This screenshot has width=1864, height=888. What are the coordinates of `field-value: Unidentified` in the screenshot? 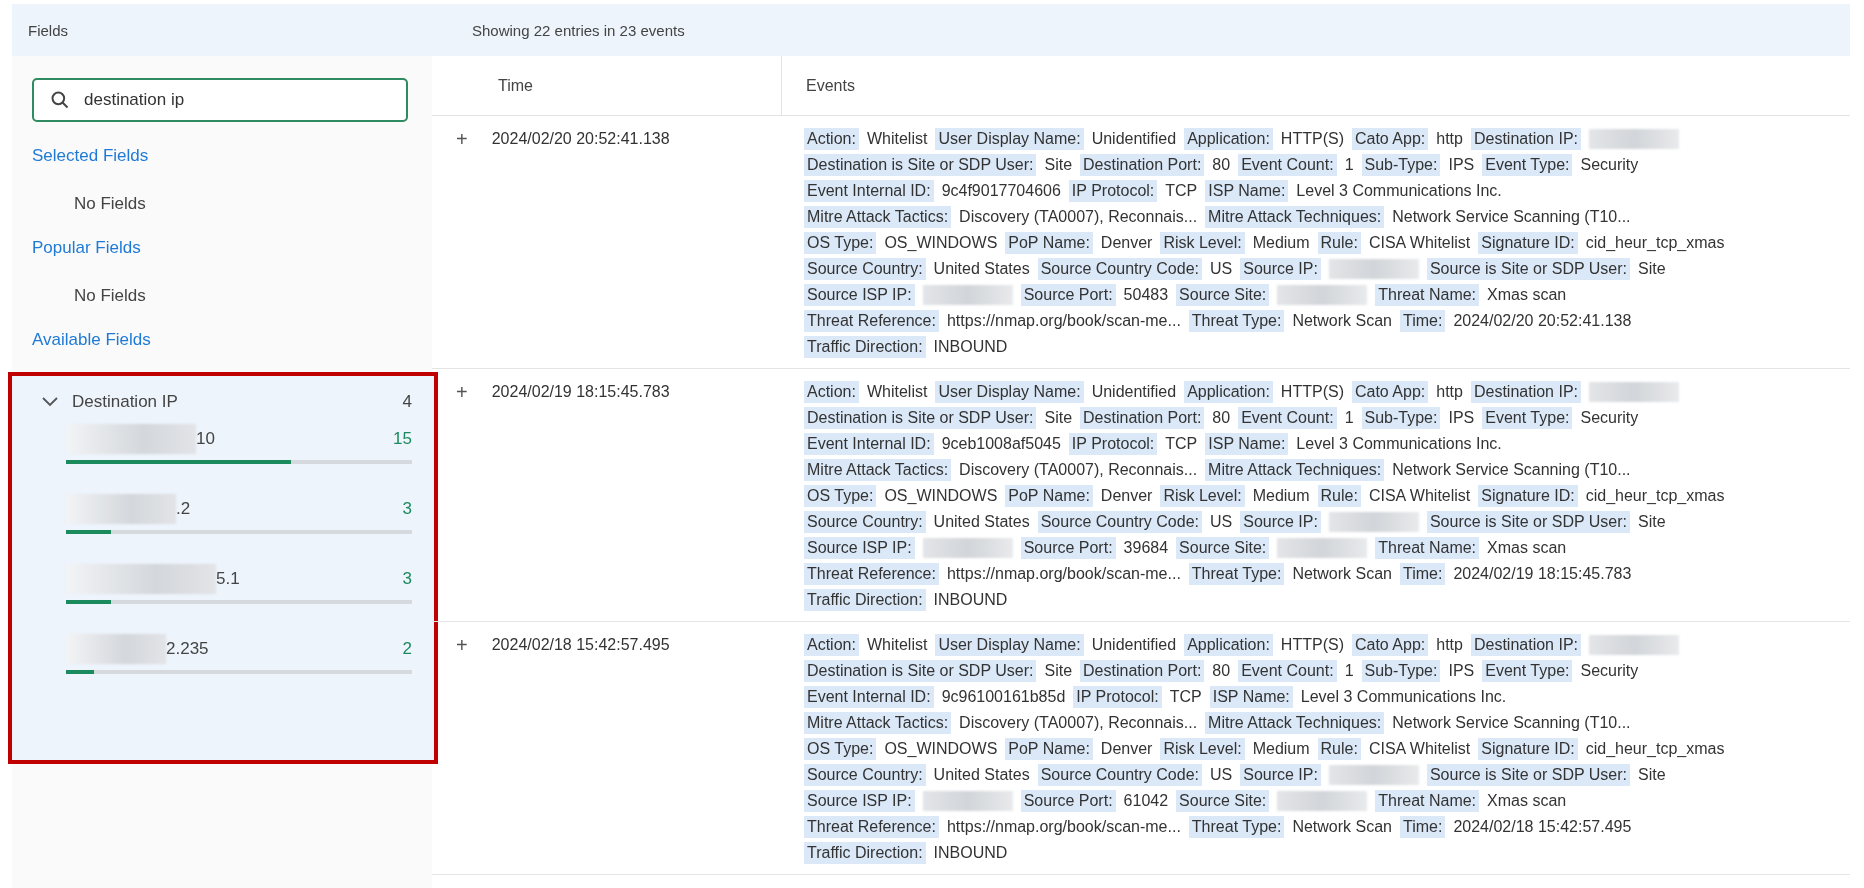 It's located at (1134, 645).